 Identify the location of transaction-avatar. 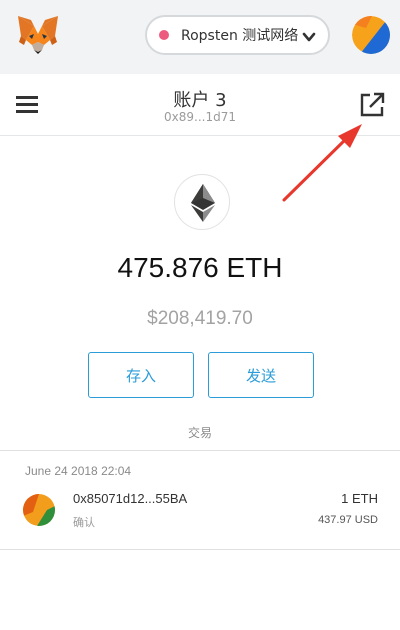
(39, 510).